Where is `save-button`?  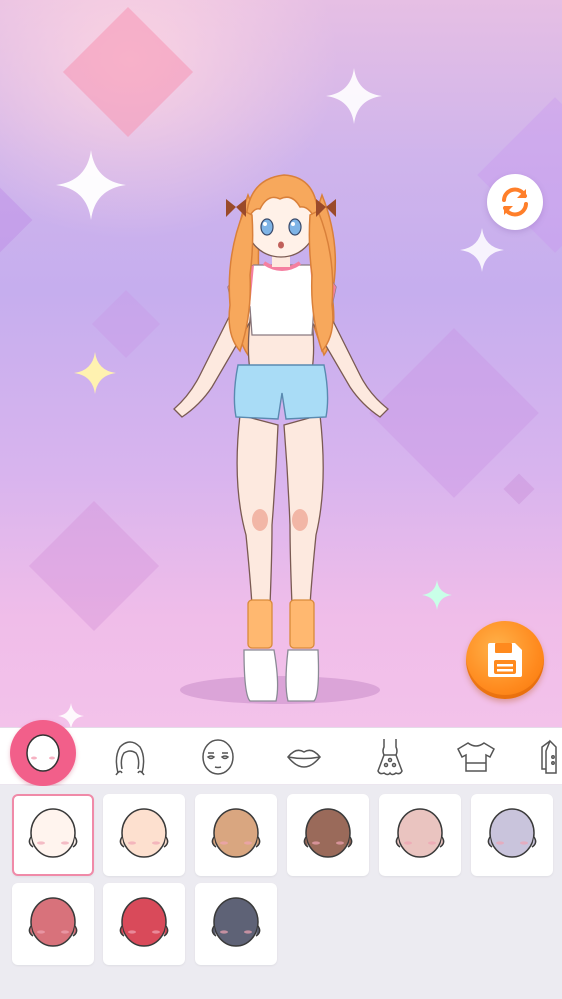 save-button is located at coordinates (505, 660).